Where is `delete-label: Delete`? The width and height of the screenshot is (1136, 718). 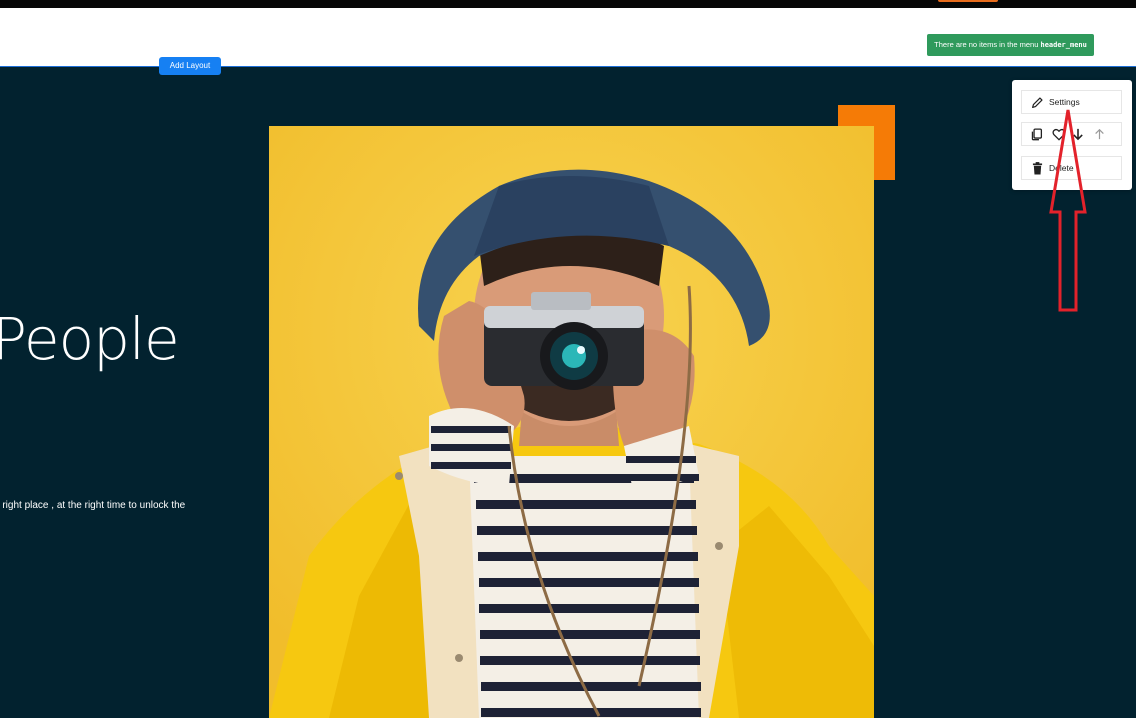
delete-label: Delete is located at coordinates (1061, 168).